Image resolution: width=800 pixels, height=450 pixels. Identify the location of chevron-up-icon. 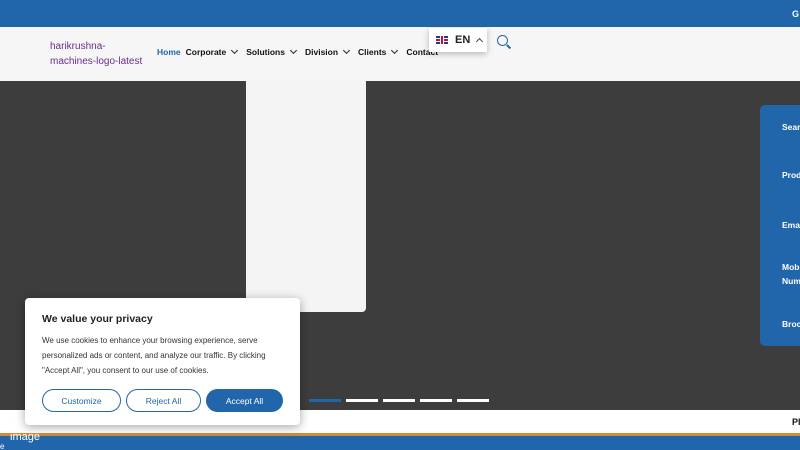
(480, 41).